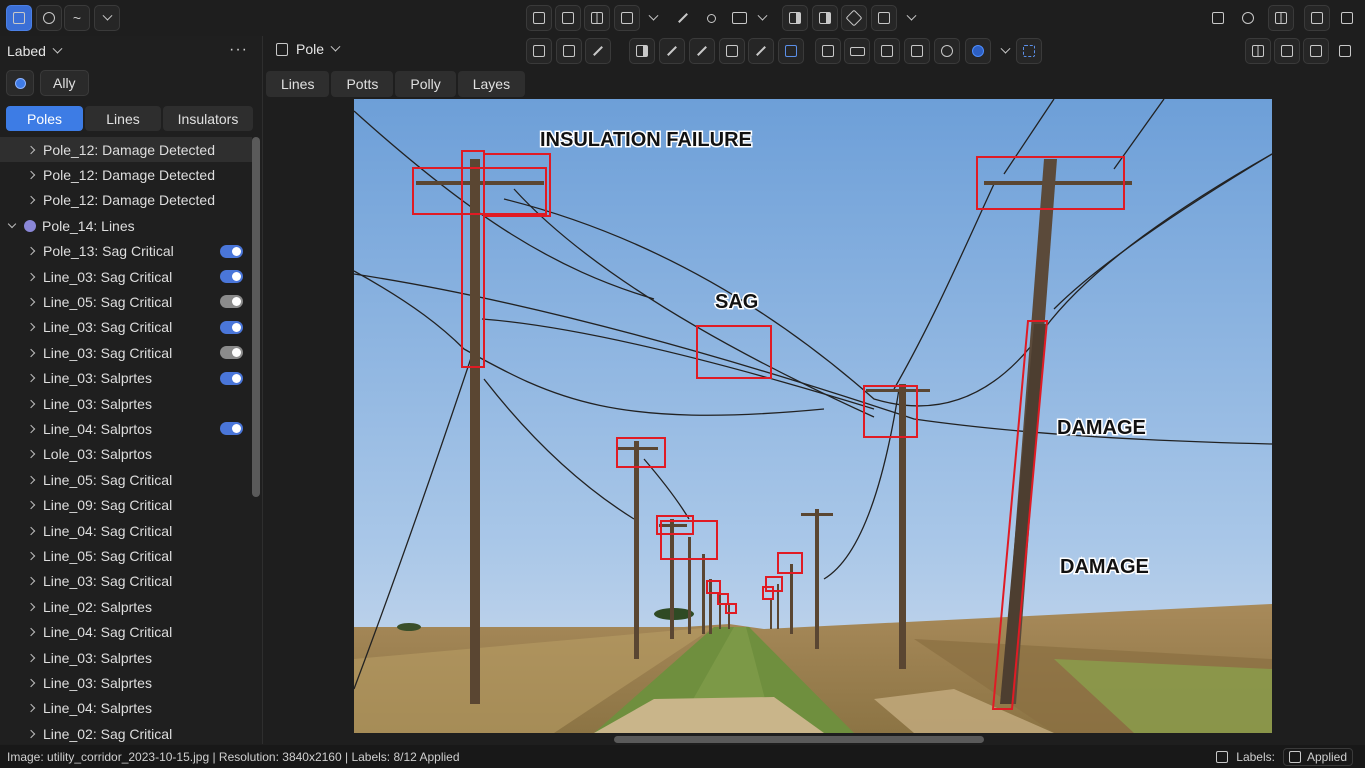 This screenshot has width=1365, height=768. What do you see at coordinates (917, 51) in the screenshot?
I see `group-tool-icon` at bounding box center [917, 51].